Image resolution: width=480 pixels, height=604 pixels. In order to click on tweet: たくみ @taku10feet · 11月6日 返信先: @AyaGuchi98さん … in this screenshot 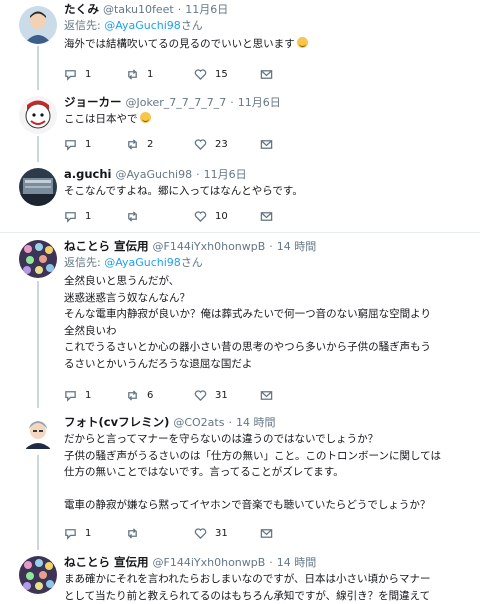, I will do `click(240, 45)`.